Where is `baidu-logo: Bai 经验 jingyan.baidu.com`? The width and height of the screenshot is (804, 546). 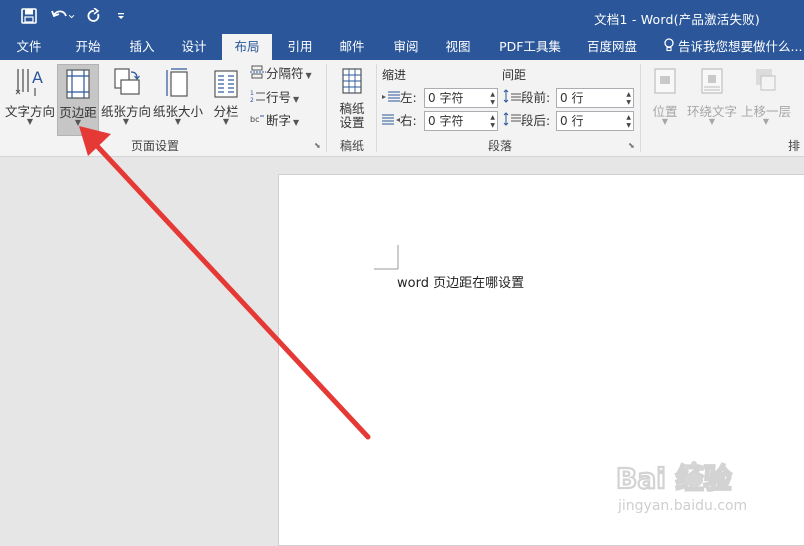
baidu-logo: Bai 经验 jingyan.baidu.com is located at coordinates (681, 487).